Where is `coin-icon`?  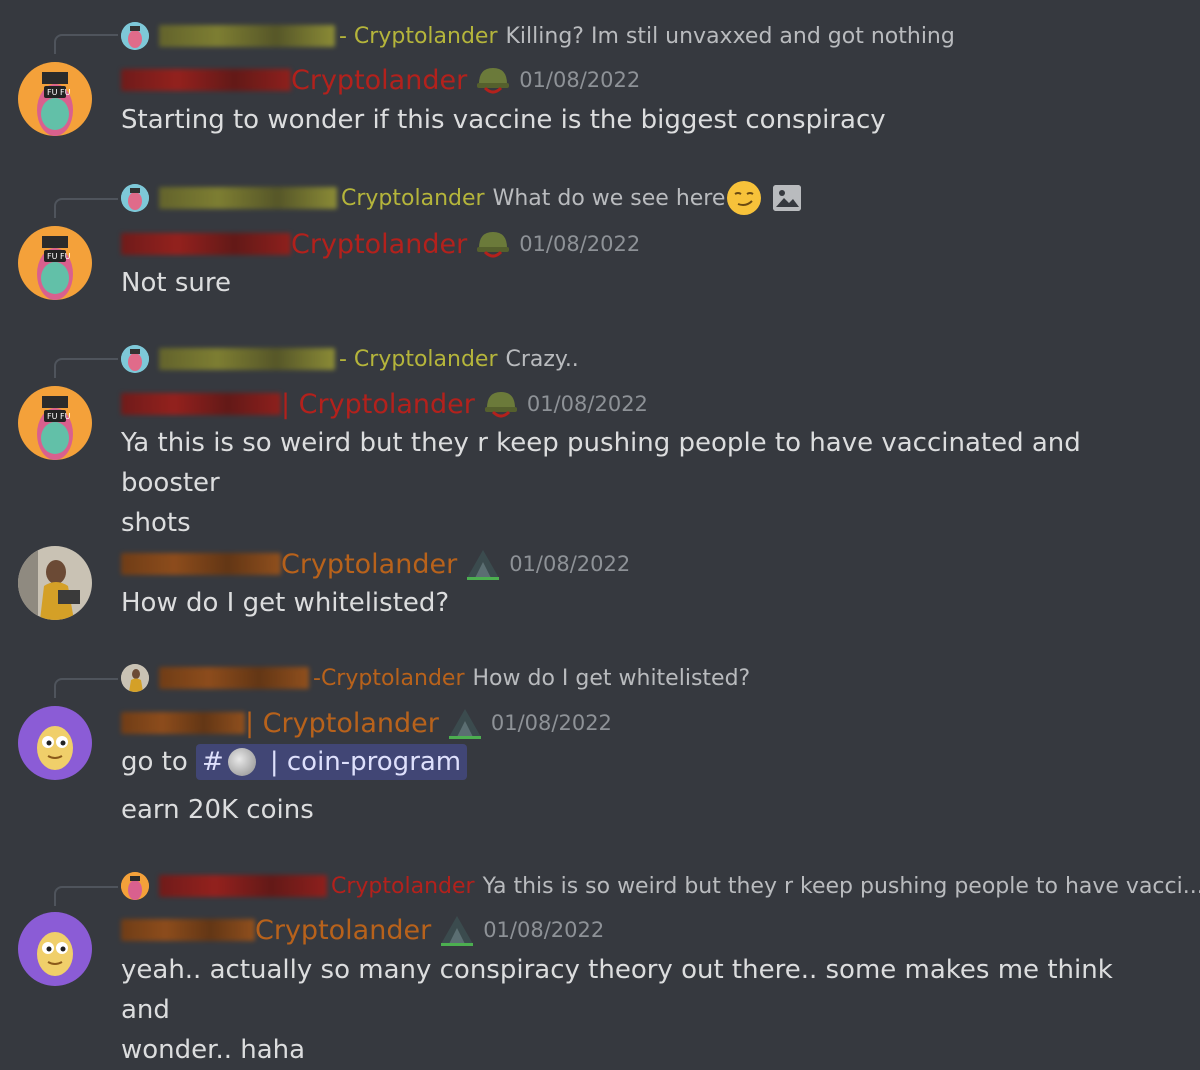
coin-icon is located at coordinates (241, 762).